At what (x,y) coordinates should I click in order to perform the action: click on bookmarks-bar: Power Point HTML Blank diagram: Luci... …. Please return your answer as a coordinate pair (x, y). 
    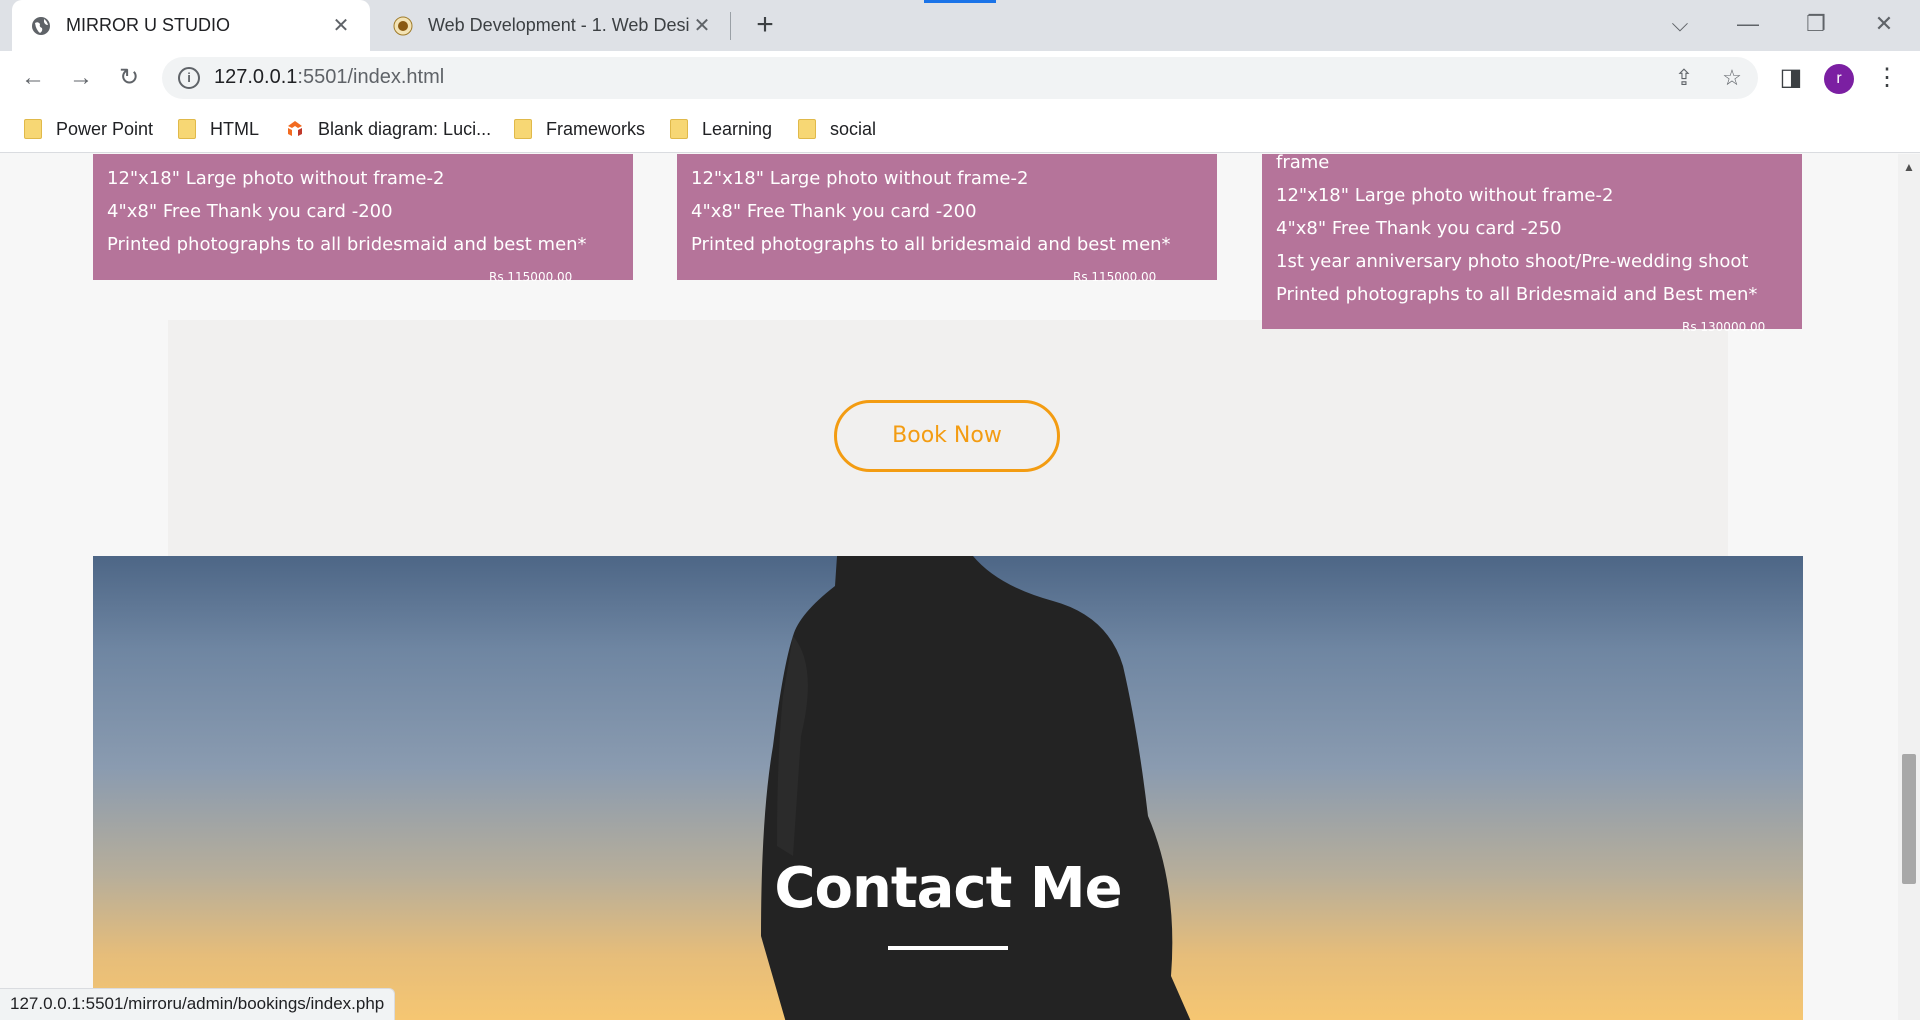
    Looking at the image, I should click on (960, 129).